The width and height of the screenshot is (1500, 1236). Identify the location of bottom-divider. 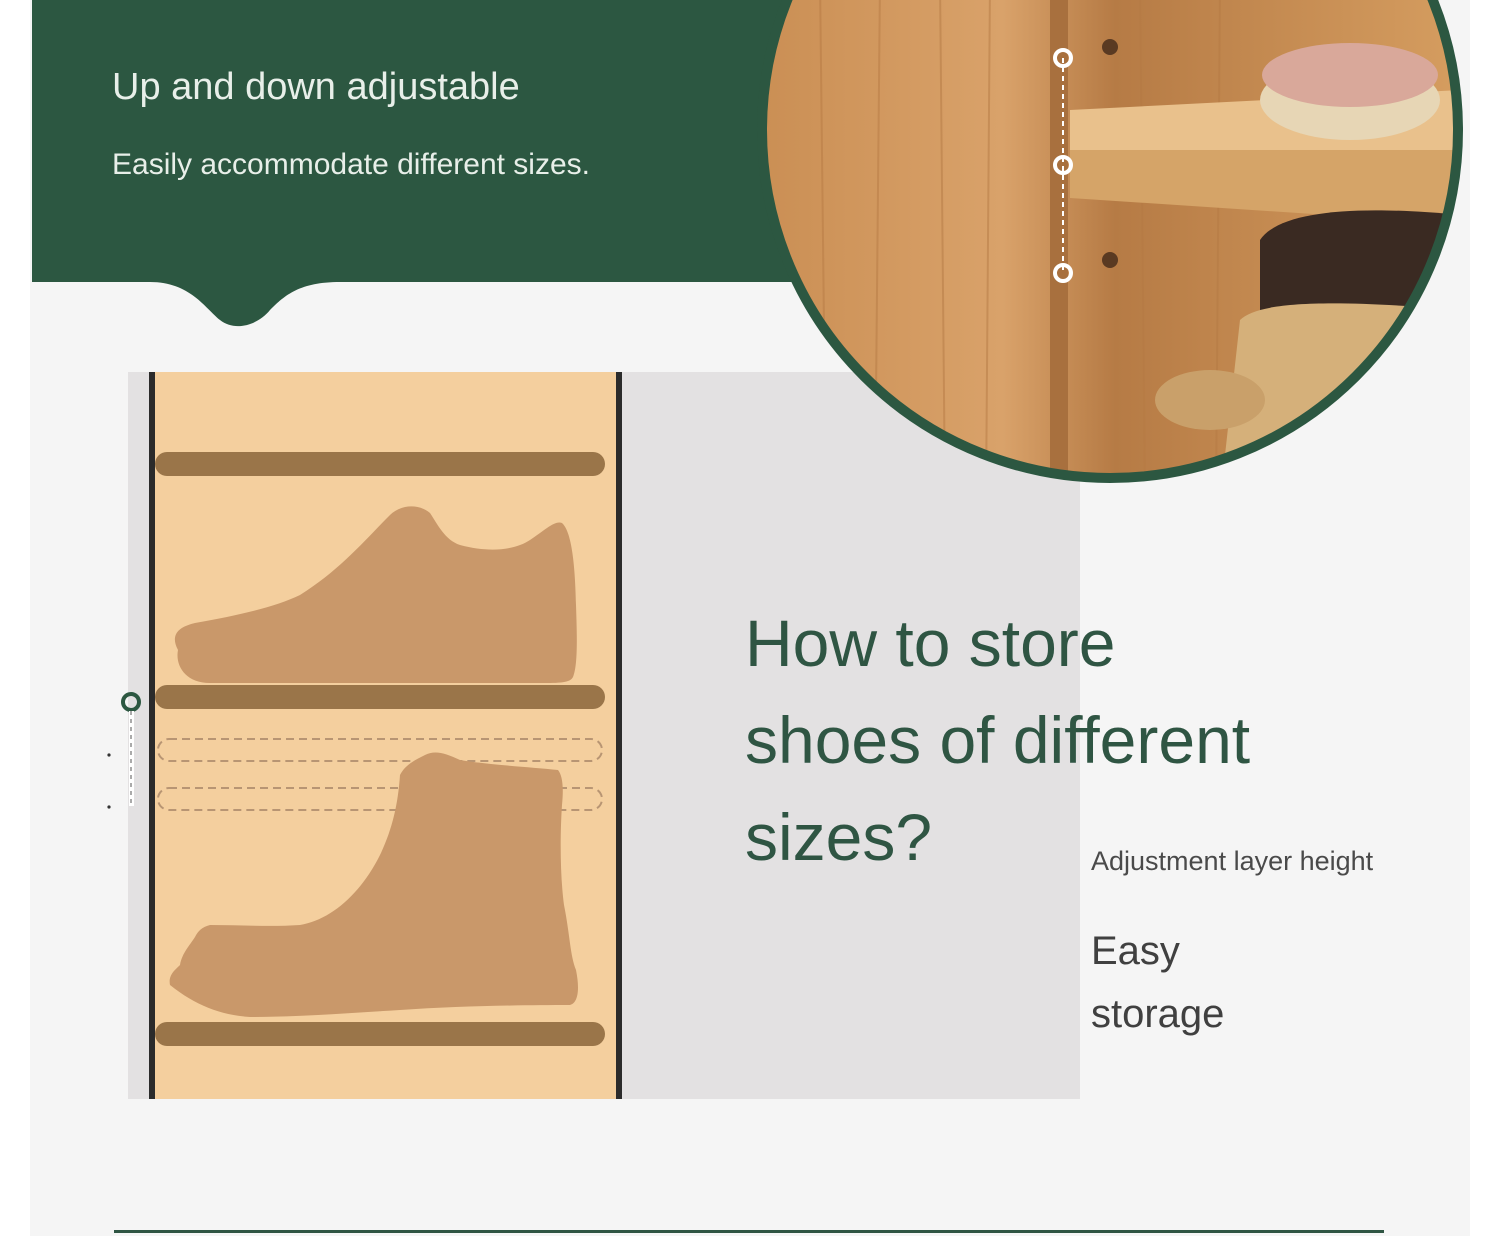
(749, 1231).